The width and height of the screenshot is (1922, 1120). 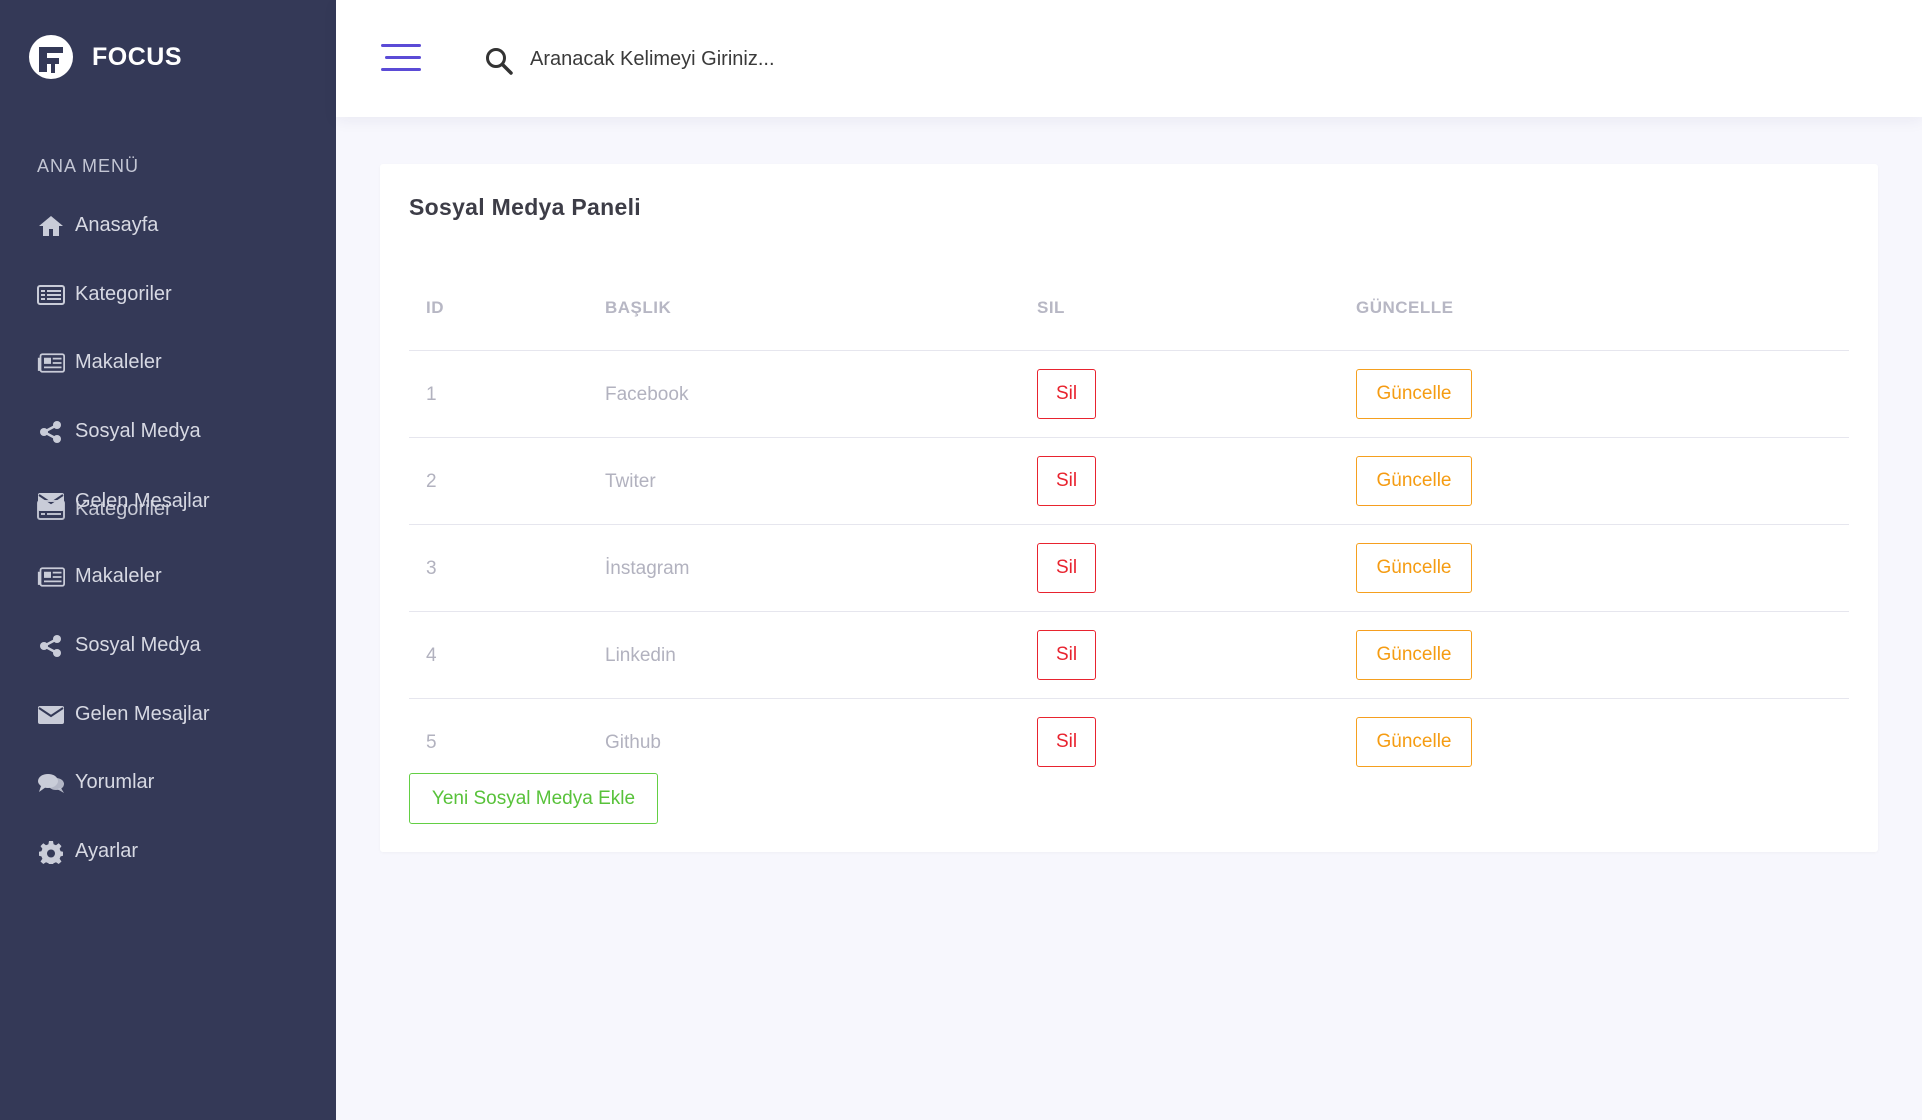 I want to click on sidebar-item-sosyal-medya-2: Sosyal Medya, so click(x=119, y=645).